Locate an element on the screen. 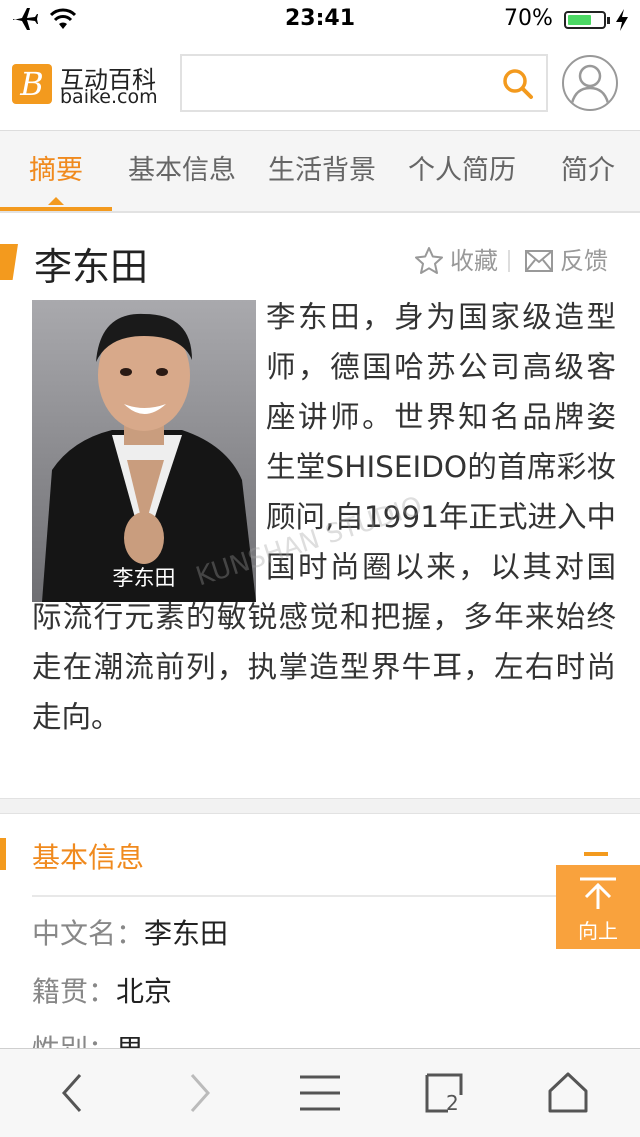 Image resolution: width=640 pixels, height=1137 pixels. browser-toolbar: 2 is located at coordinates (320, 1092).